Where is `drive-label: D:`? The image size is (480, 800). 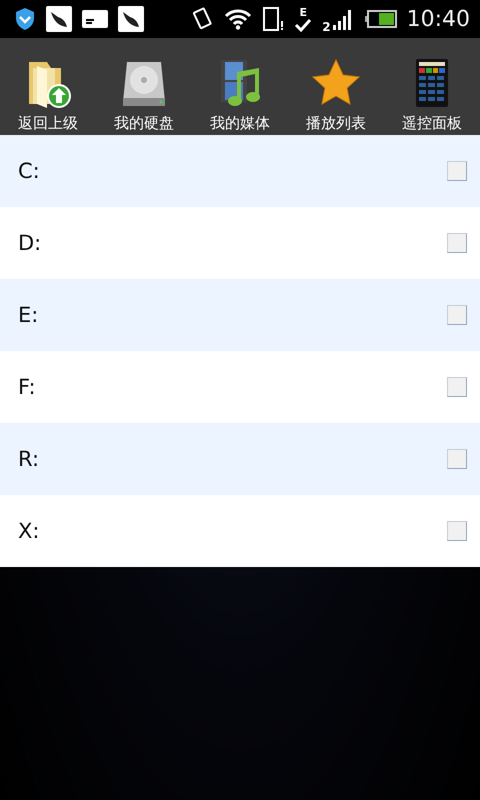 drive-label: D: is located at coordinates (30, 243).